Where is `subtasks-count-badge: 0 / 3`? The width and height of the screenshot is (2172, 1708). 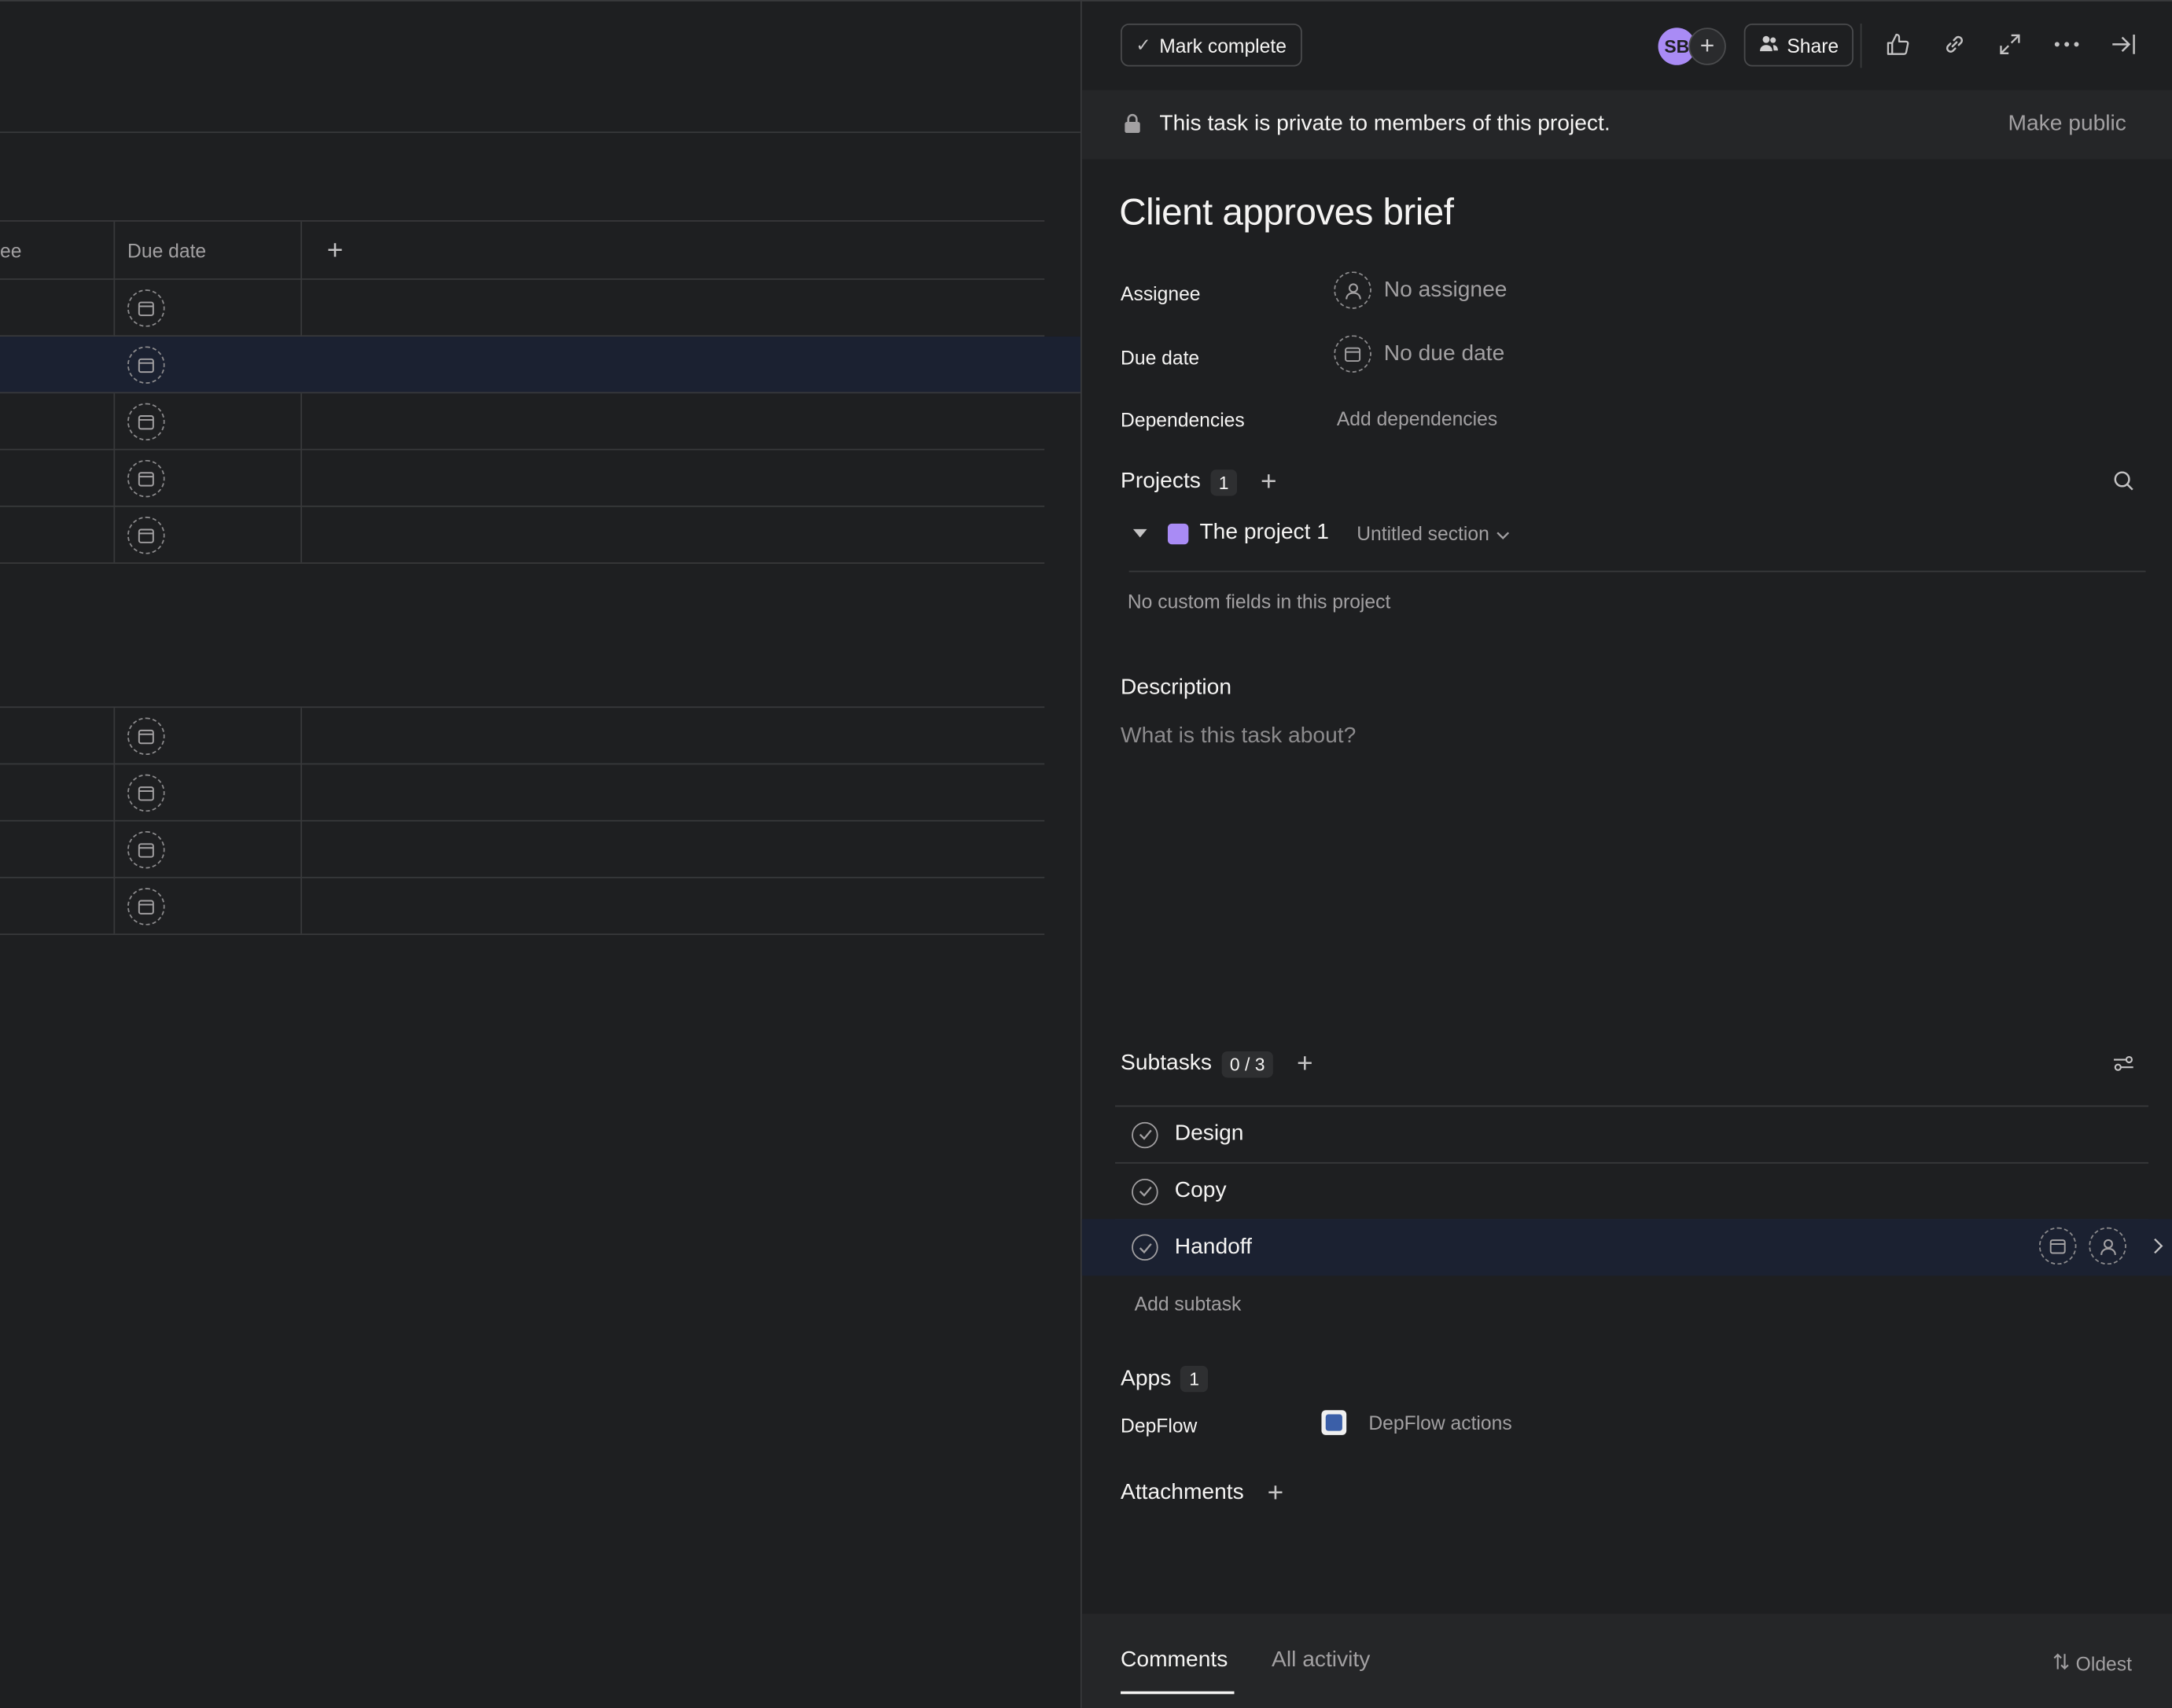
subtasks-count-badge: 0 / 3 is located at coordinates (1247, 1064).